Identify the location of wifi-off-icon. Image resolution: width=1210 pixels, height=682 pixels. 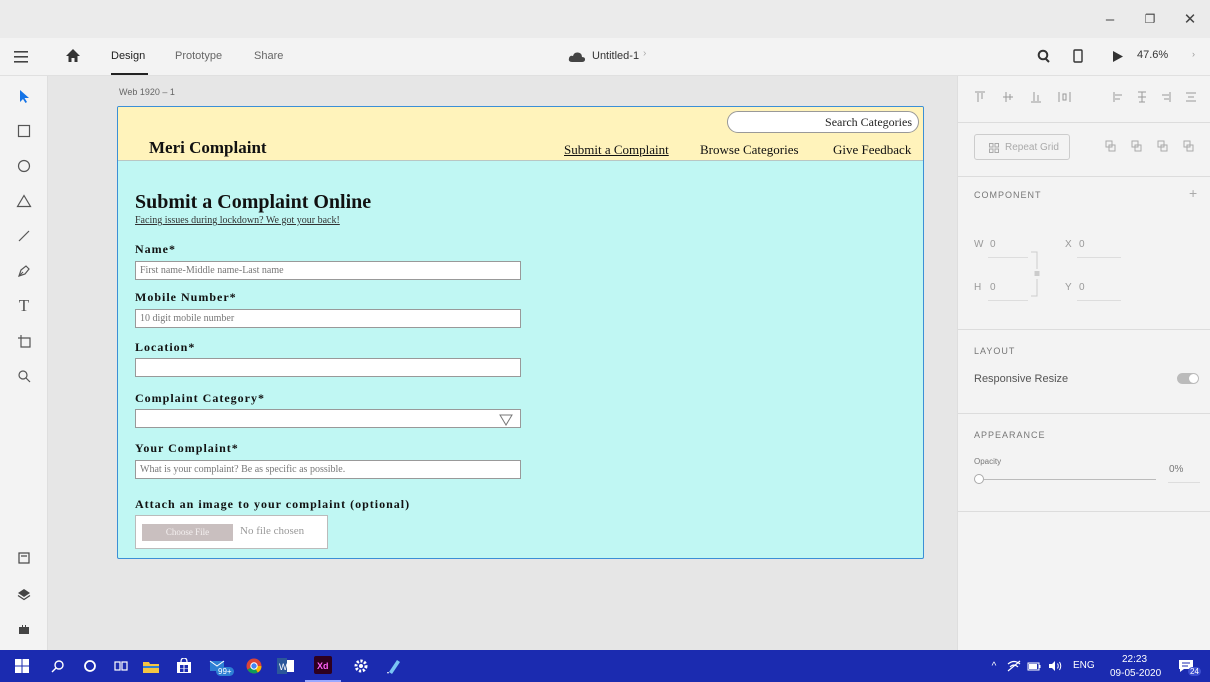
(1014, 666).